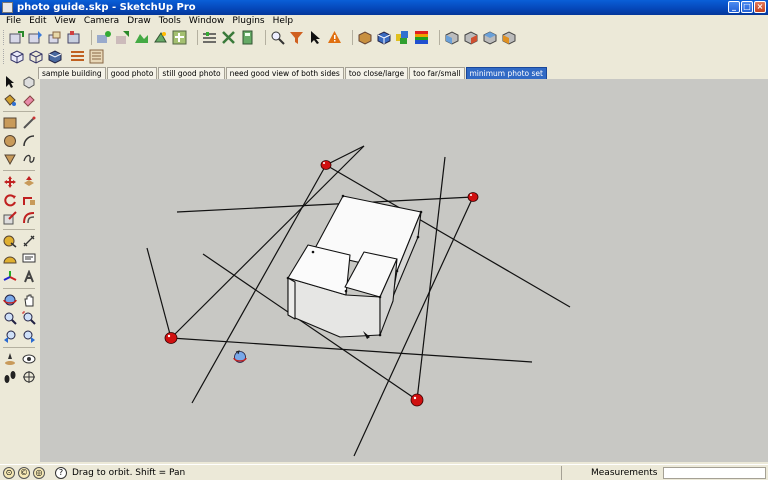 This screenshot has width=768, height=480. Describe the element at coordinates (7, 7) in the screenshot. I see `sketchup-app-icon` at that location.